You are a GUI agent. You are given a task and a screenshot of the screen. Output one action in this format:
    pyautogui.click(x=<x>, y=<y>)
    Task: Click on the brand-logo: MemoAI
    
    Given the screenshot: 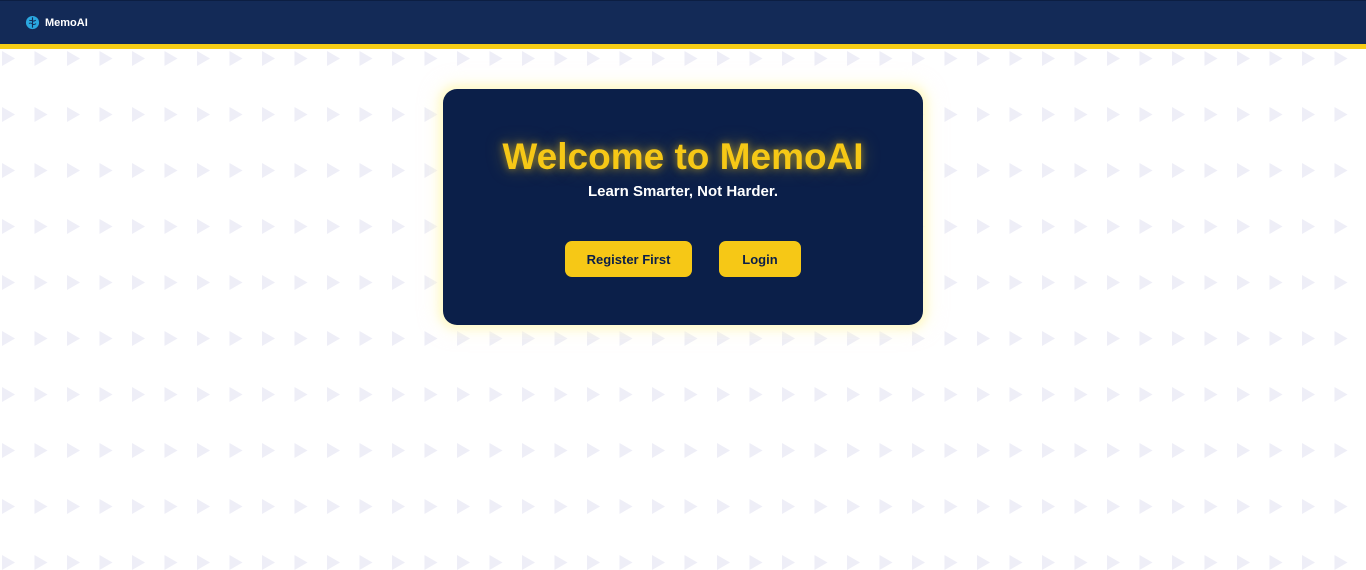 What is the action you would take?
    pyautogui.click(x=56, y=22)
    